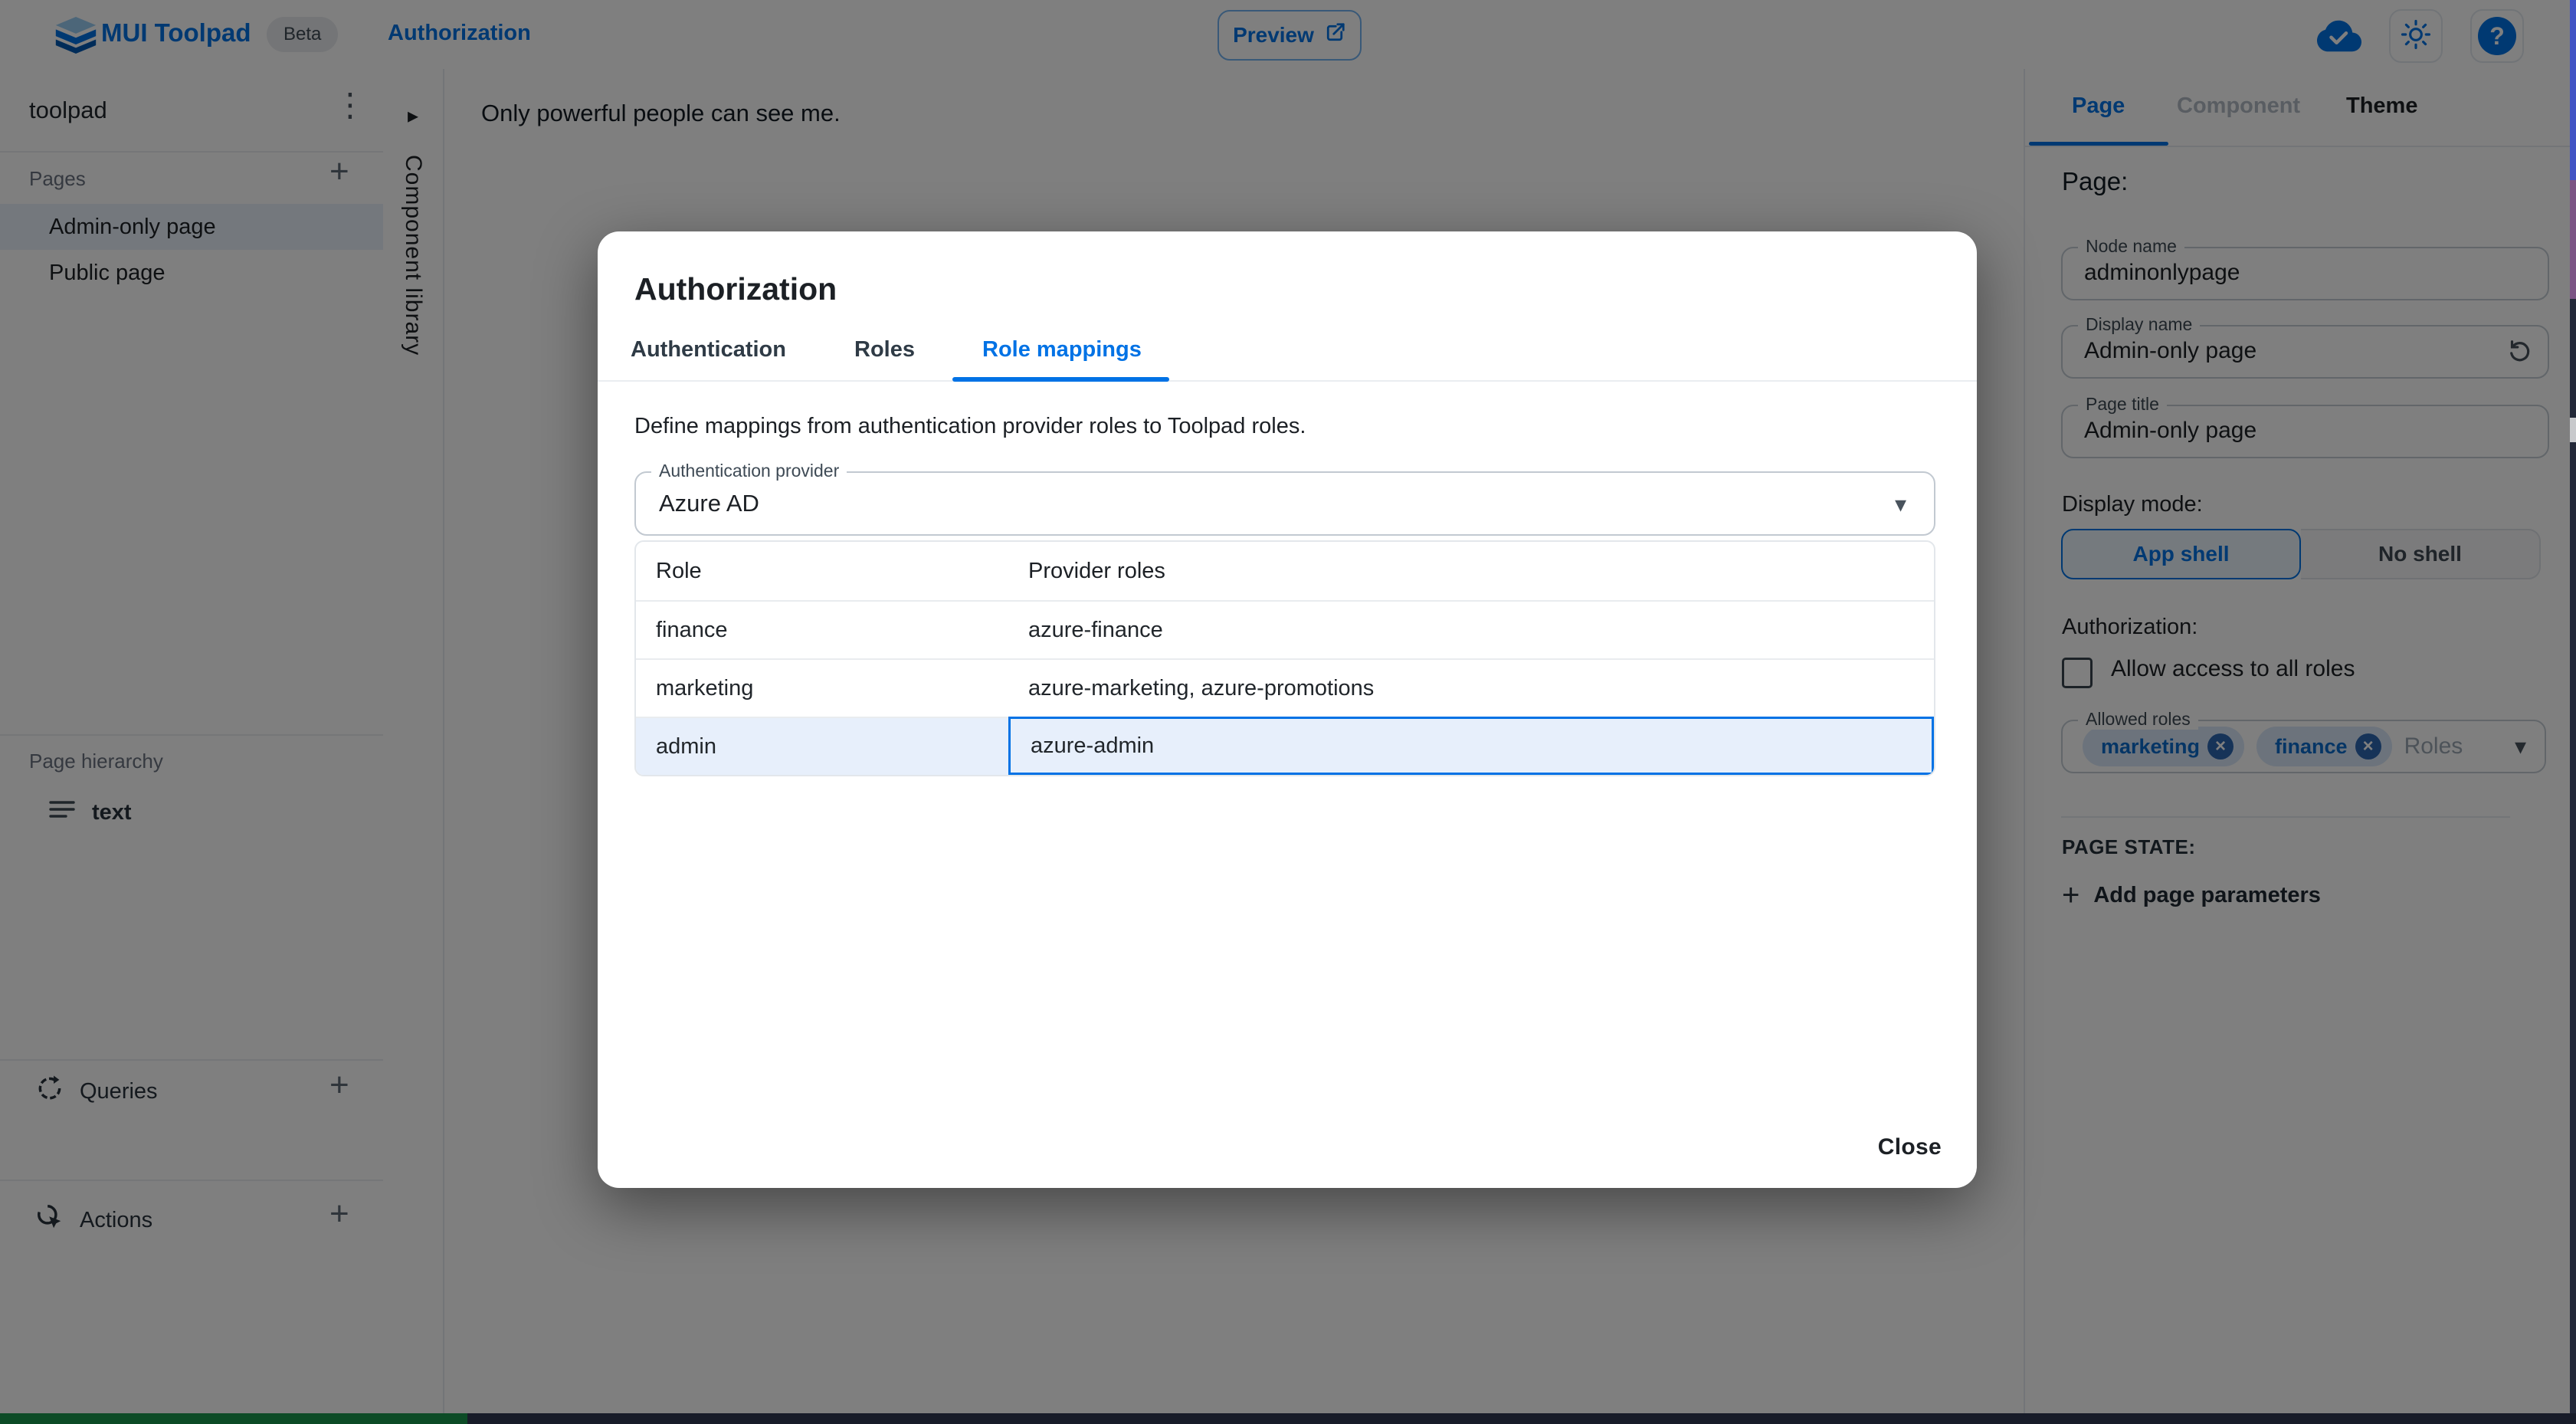  What do you see at coordinates (1910, 1147) in the screenshot?
I see `close-button: Close` at bounding box center [1910, 1147].